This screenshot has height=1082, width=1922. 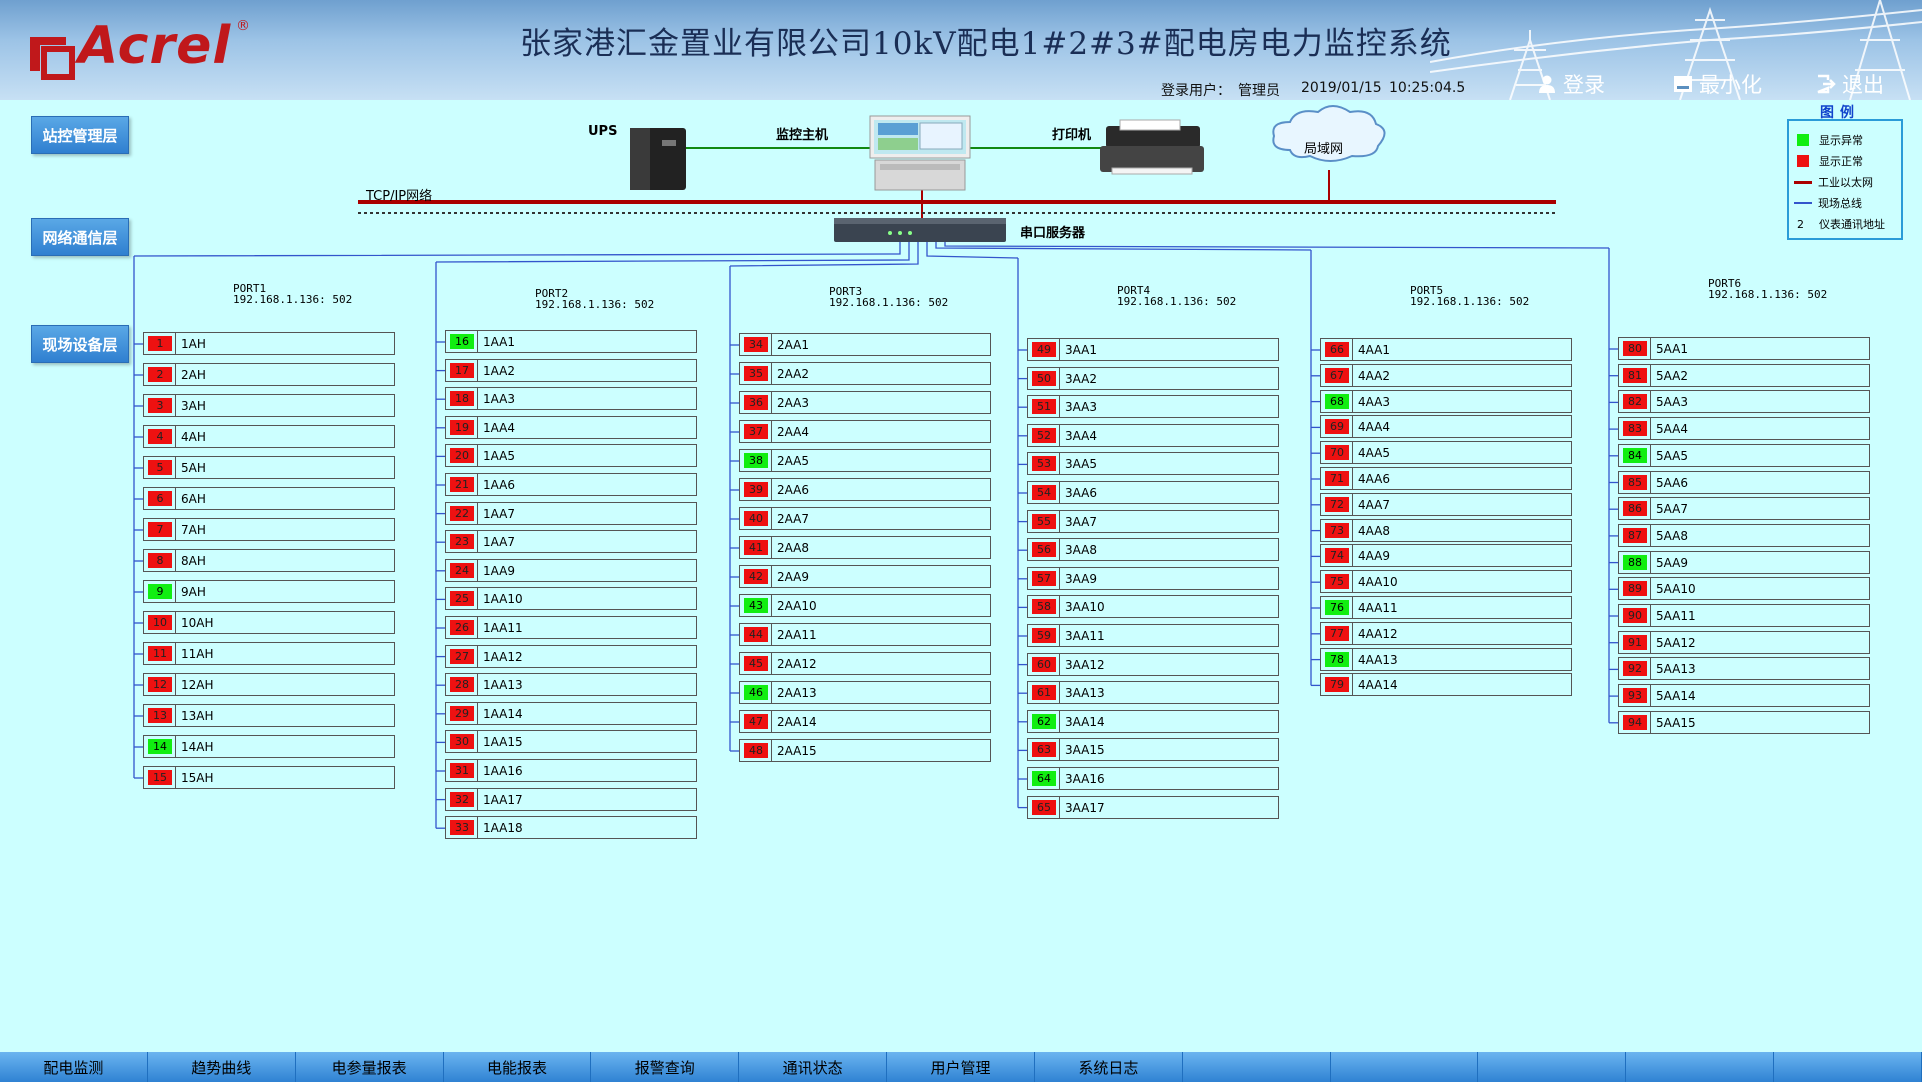 What do you see at coordinates (1081, 464) in the screenshot?
I see `device-name: 3AA5` at bounding box center [1081, 464].